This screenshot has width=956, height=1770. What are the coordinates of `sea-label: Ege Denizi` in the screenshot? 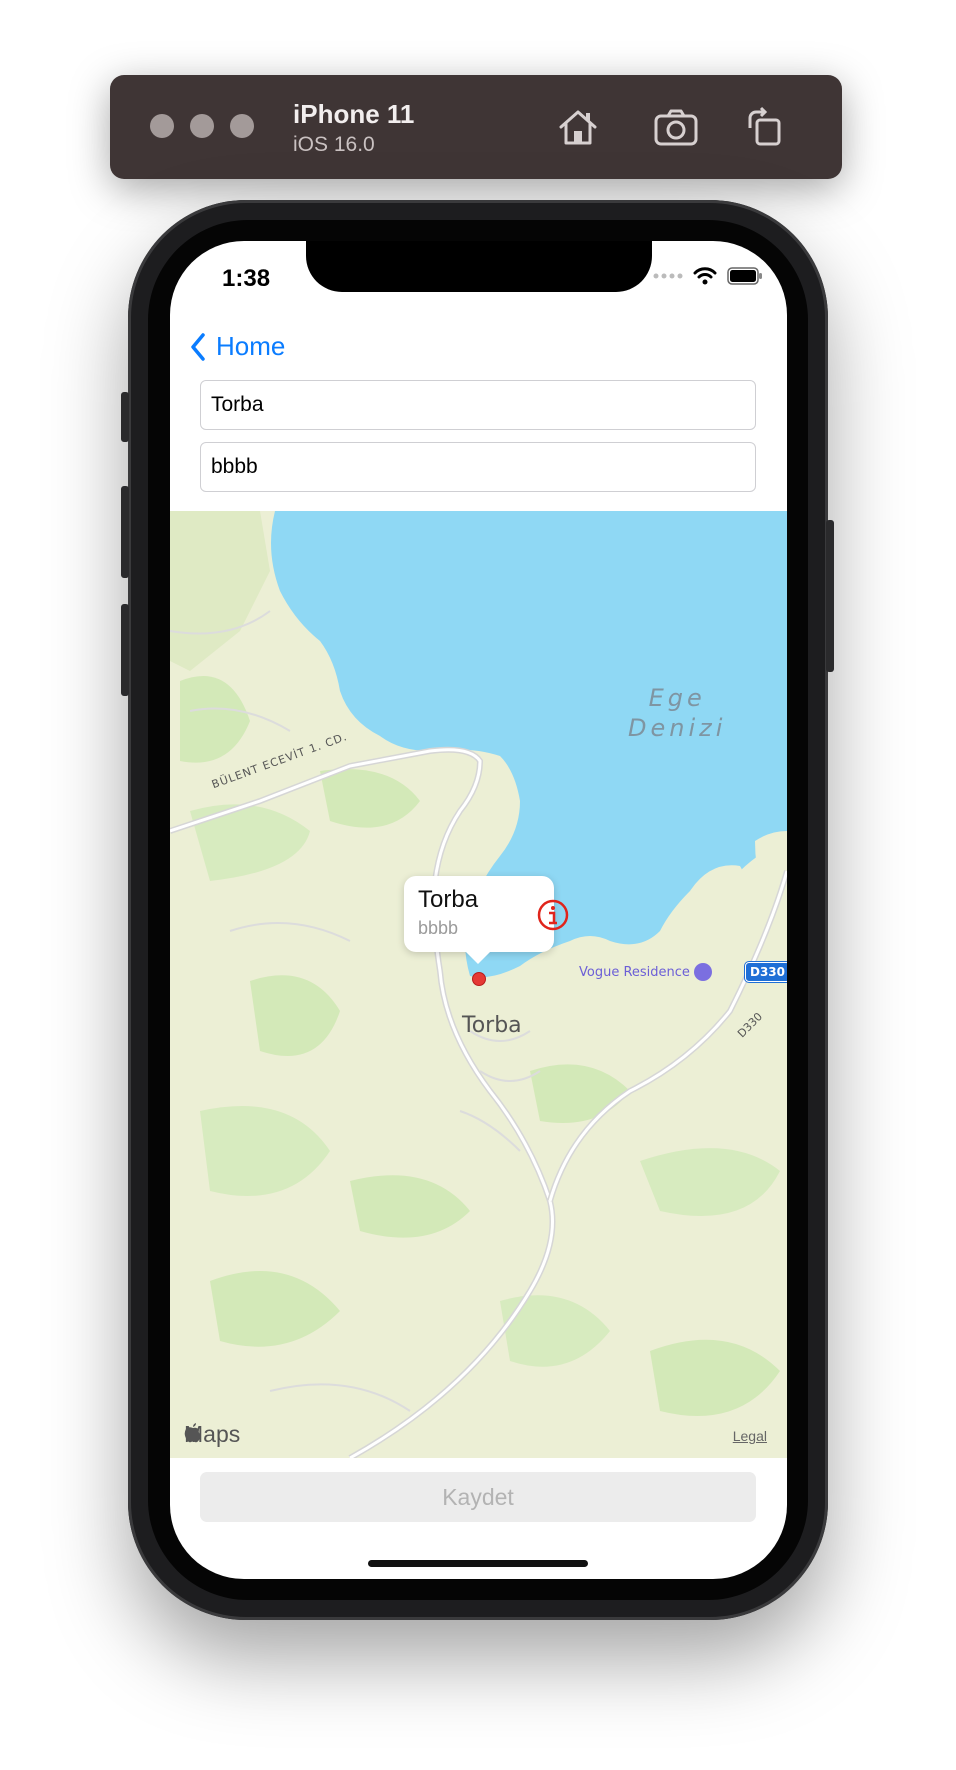 It's located at (677, 713).